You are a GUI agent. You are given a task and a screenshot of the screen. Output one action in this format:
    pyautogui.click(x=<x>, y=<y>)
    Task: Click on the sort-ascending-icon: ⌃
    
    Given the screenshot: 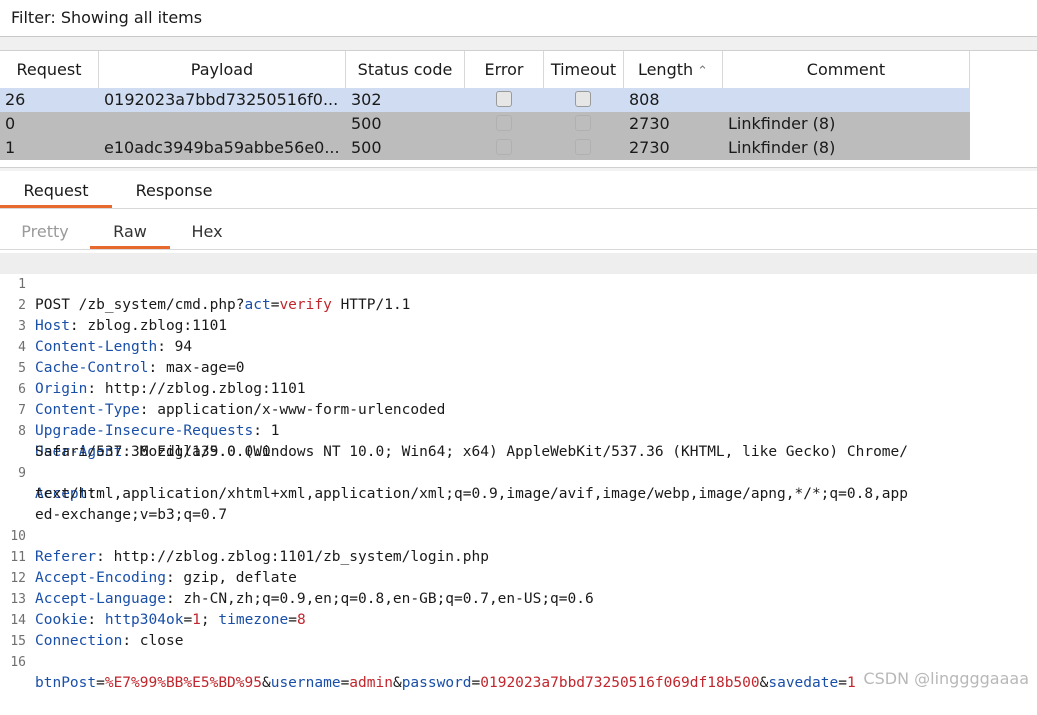 What is the action you would take?
    pyautogui.click(x=703, y=71)
    